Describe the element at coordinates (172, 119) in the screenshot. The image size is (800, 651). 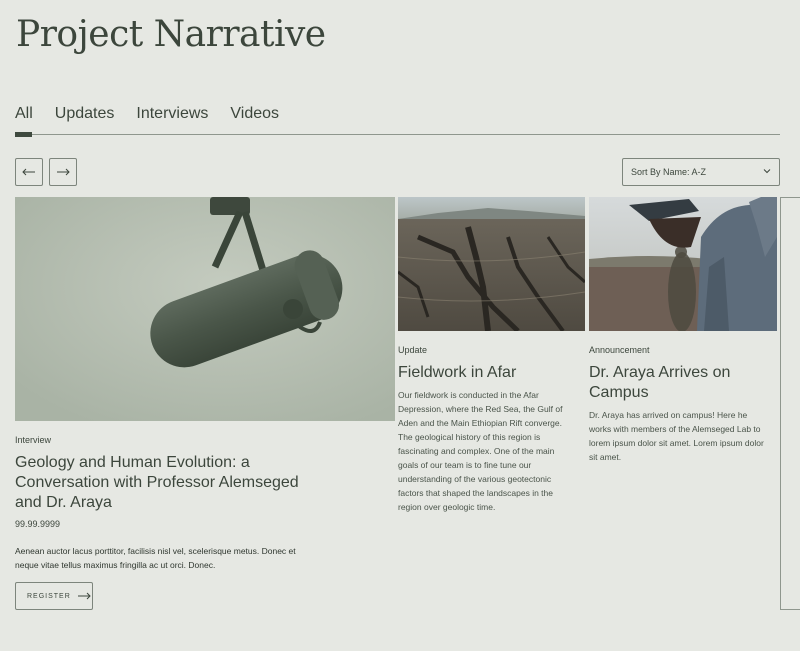
I see `tab-interviews: Interviews` at that location.